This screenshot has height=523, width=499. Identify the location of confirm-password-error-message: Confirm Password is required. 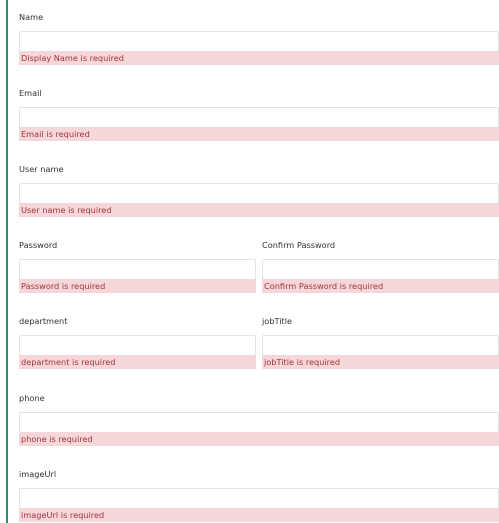
(380, 286).